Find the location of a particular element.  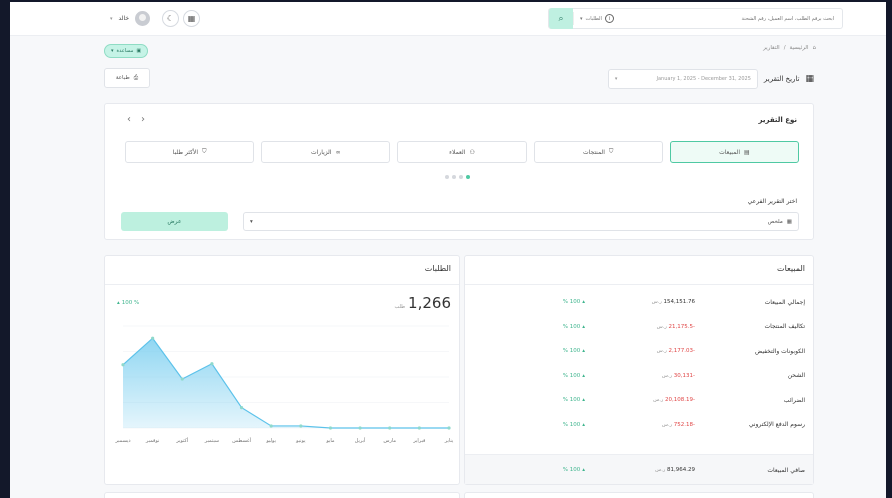

user-menu: خالد ▾ is located at coordinates (130, 18).